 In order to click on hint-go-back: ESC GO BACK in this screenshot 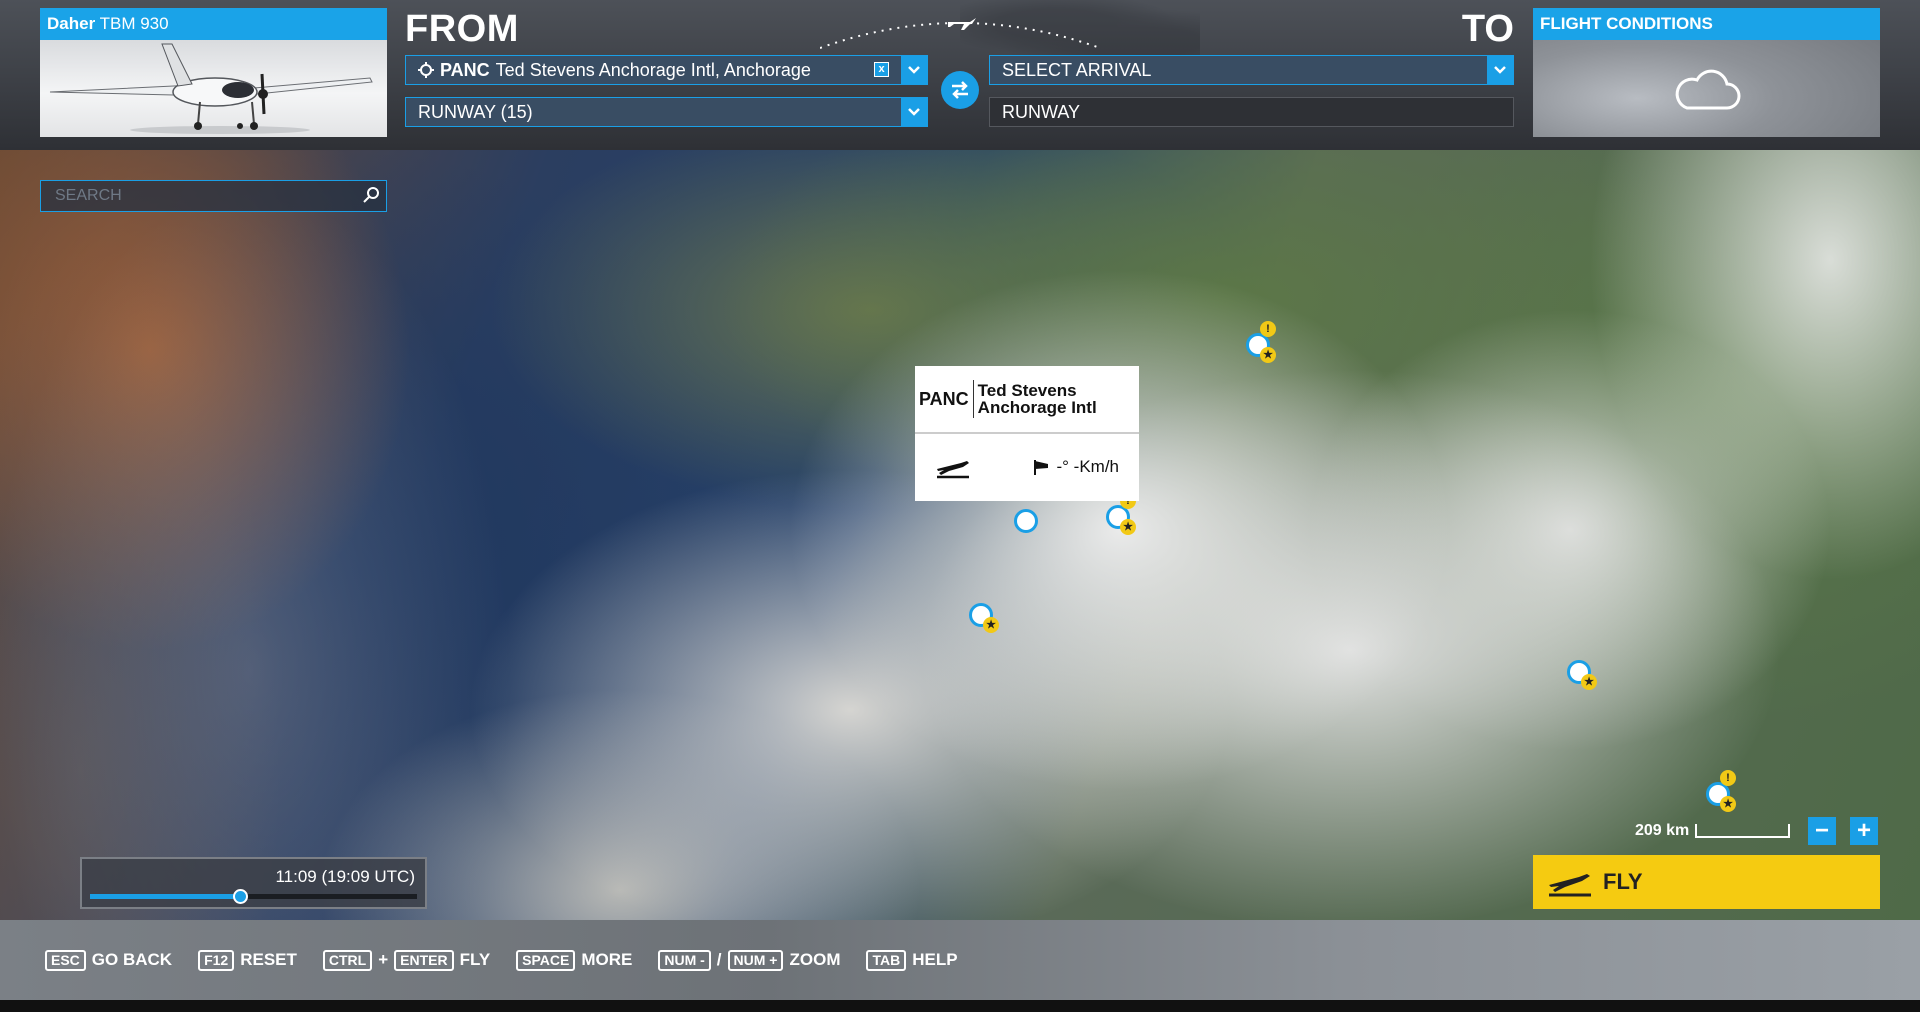, I will do `click(109, 960)`.